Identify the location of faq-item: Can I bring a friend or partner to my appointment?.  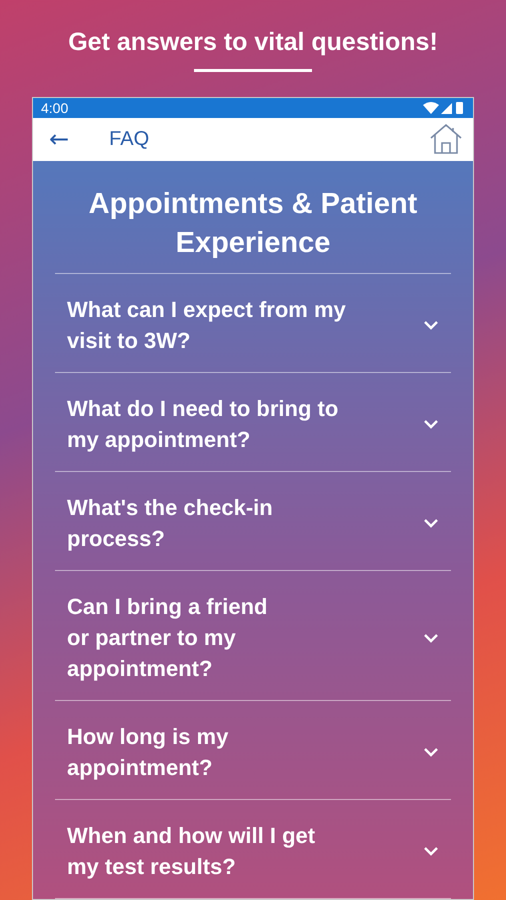
(253, 636).